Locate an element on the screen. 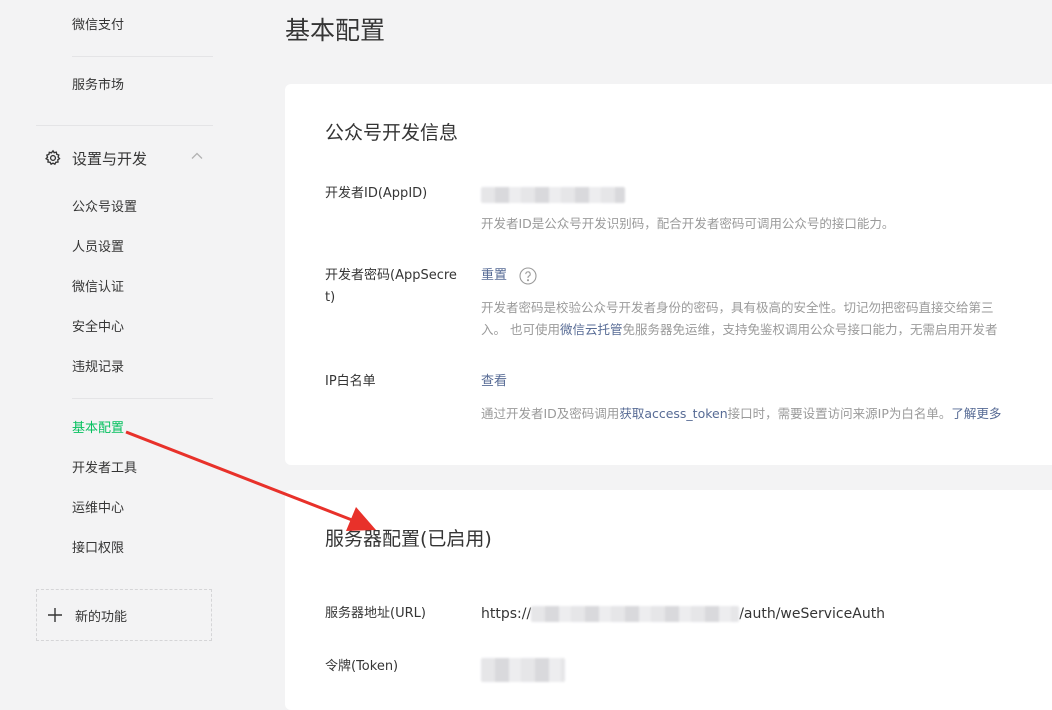 This screenshot has width=1052, height=710. card-title: 公众号开发信息 is located at coordinates (392, 133).